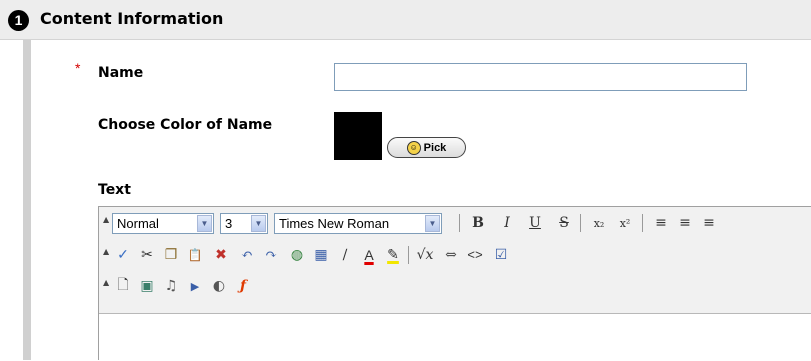 This screenshot has height=361, width=811. I want to click on spellcheck-icon: ✓, so click(123, 255).